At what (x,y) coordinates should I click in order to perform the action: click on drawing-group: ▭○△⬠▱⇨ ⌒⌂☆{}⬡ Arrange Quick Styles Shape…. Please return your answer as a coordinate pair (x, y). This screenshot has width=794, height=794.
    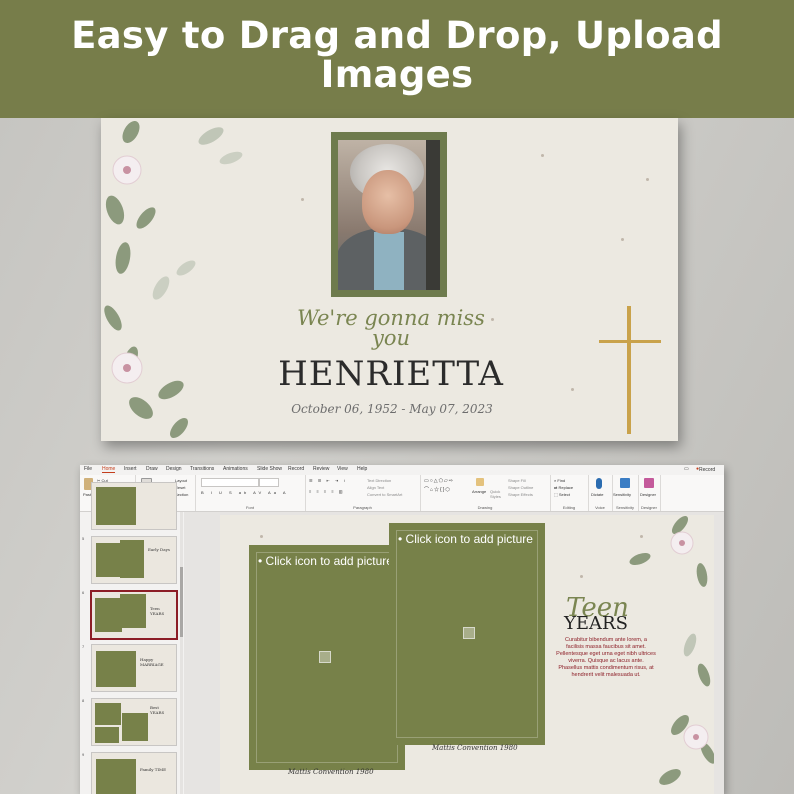
    Looking at the image, I should click on (485, 493).